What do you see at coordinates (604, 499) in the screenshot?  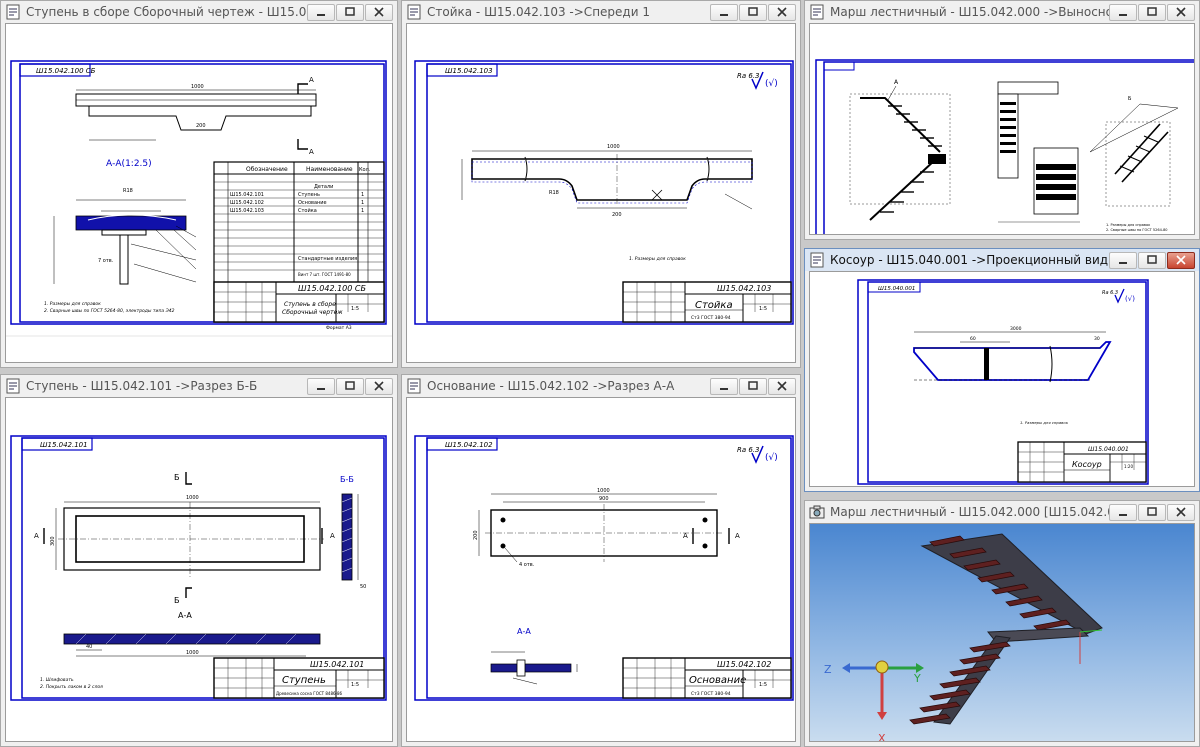 I see `dim-900: 900` at bounding box center [604, 499].